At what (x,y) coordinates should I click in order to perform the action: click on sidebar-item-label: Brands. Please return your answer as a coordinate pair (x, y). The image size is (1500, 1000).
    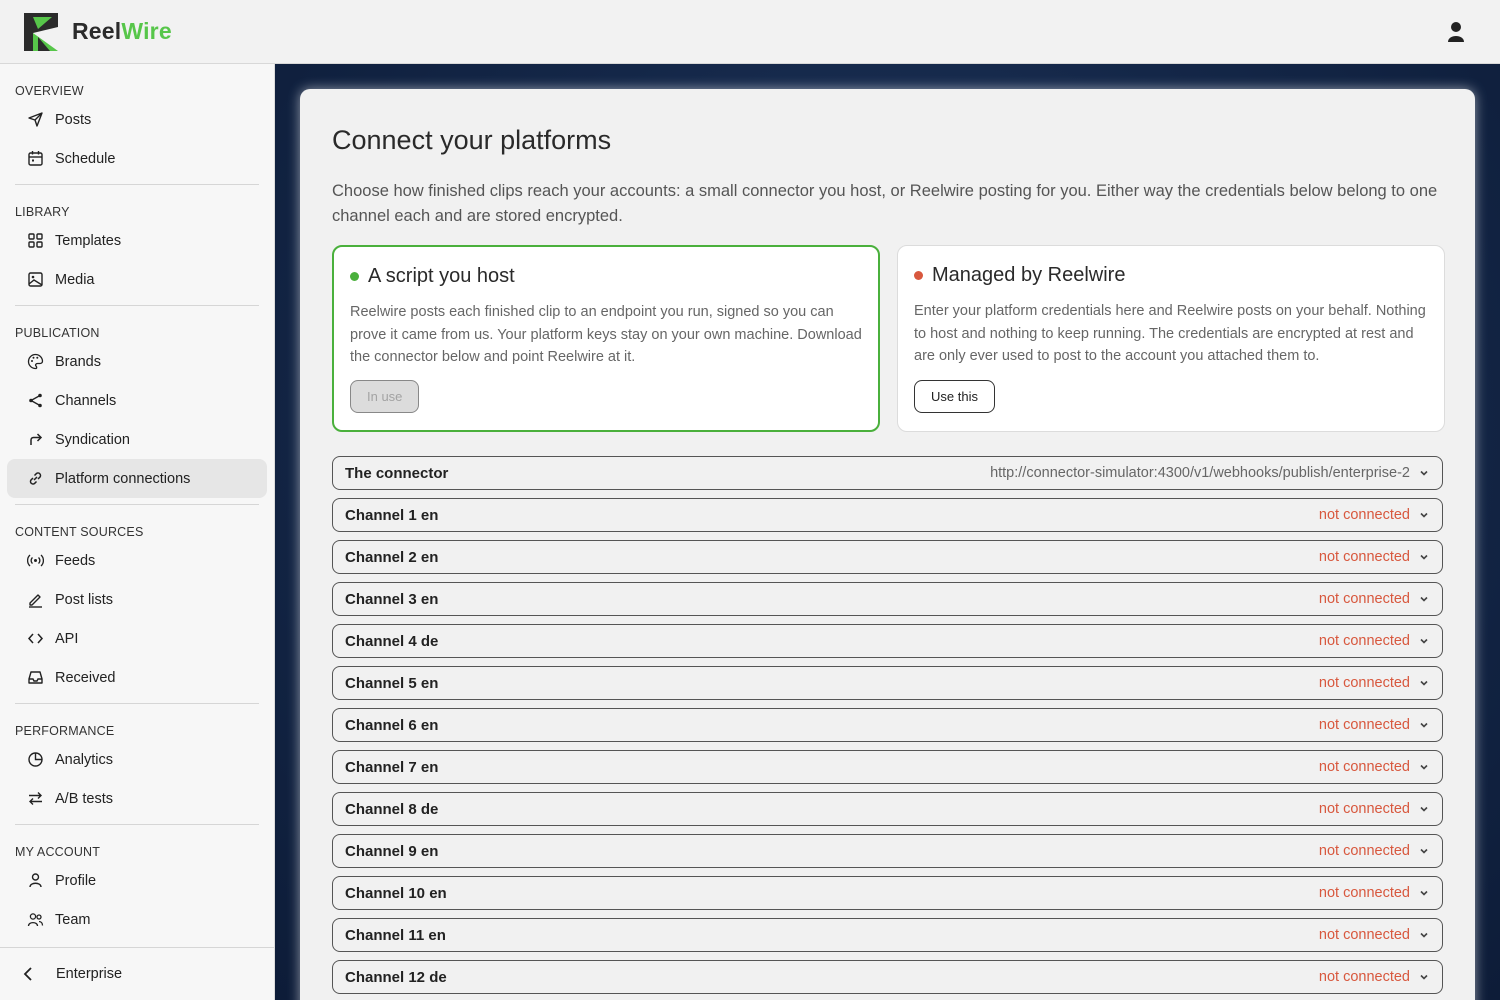
    Looking at the image, I should click on (78, 361).